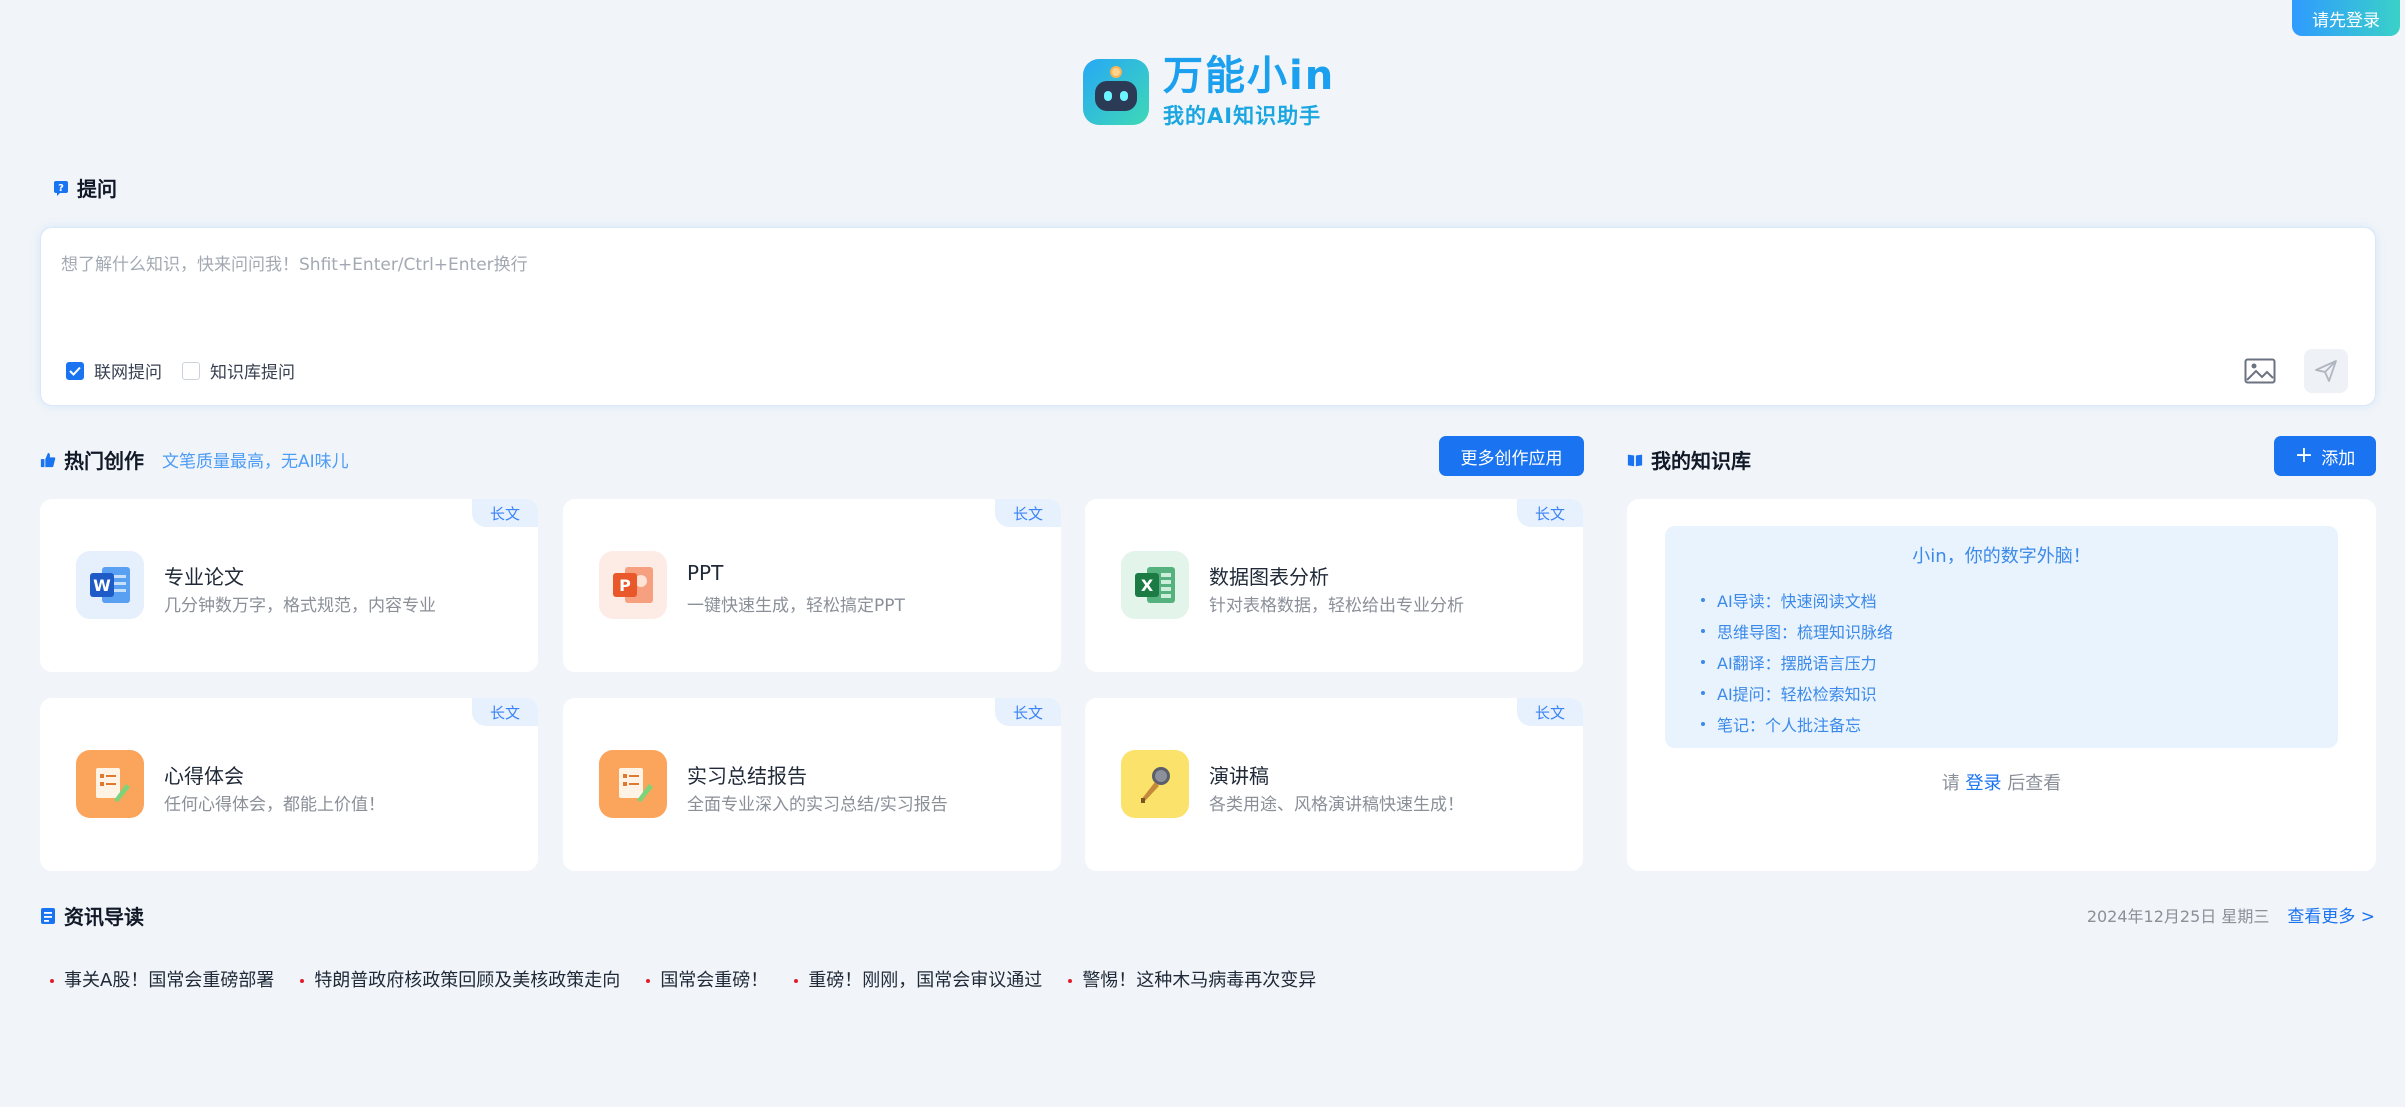 This screenshot has width=2405, height=1107. I want to click on more-apps-button: 更多创作应用, so click(1511, 456).